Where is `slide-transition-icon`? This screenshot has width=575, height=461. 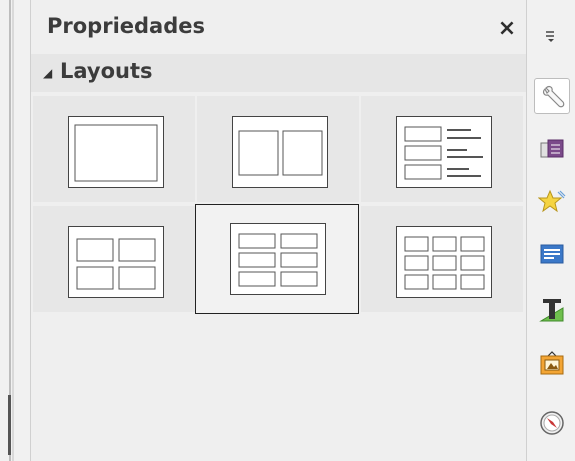
slide-transition-icon is located at coordinates (552, 148).